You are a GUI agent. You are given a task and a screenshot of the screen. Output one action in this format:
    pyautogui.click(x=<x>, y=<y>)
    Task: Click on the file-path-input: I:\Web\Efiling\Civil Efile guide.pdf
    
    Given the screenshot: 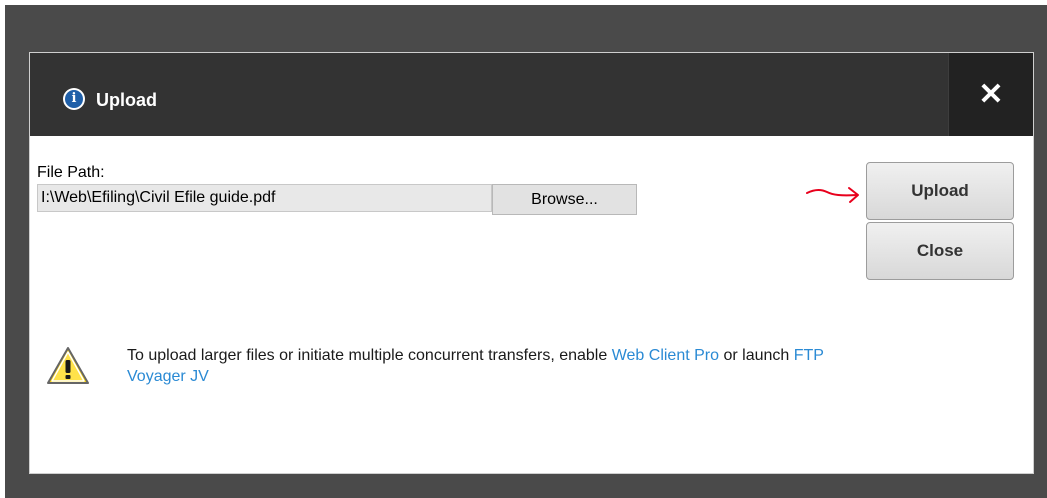 What is the action you would take?
    pyautogui.click(x=264, y=198)
    